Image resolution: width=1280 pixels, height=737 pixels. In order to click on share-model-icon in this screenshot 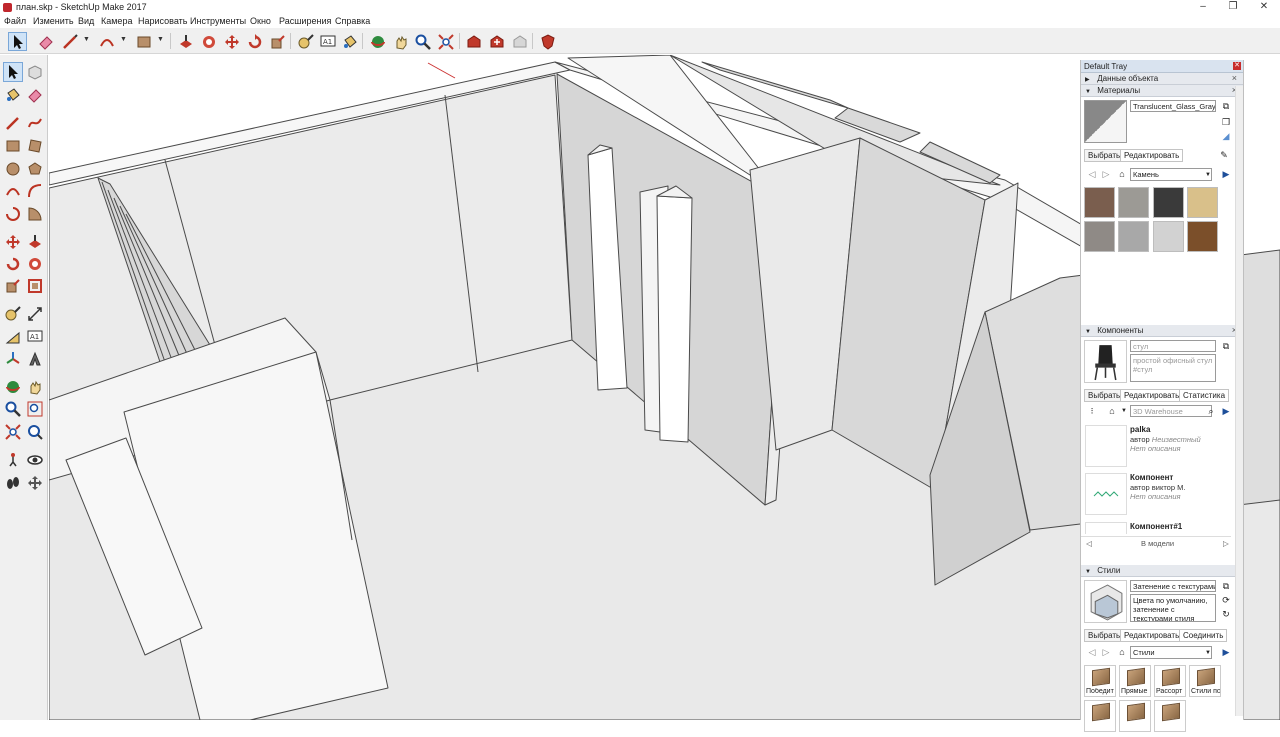, I will do `click(496, 41)`.